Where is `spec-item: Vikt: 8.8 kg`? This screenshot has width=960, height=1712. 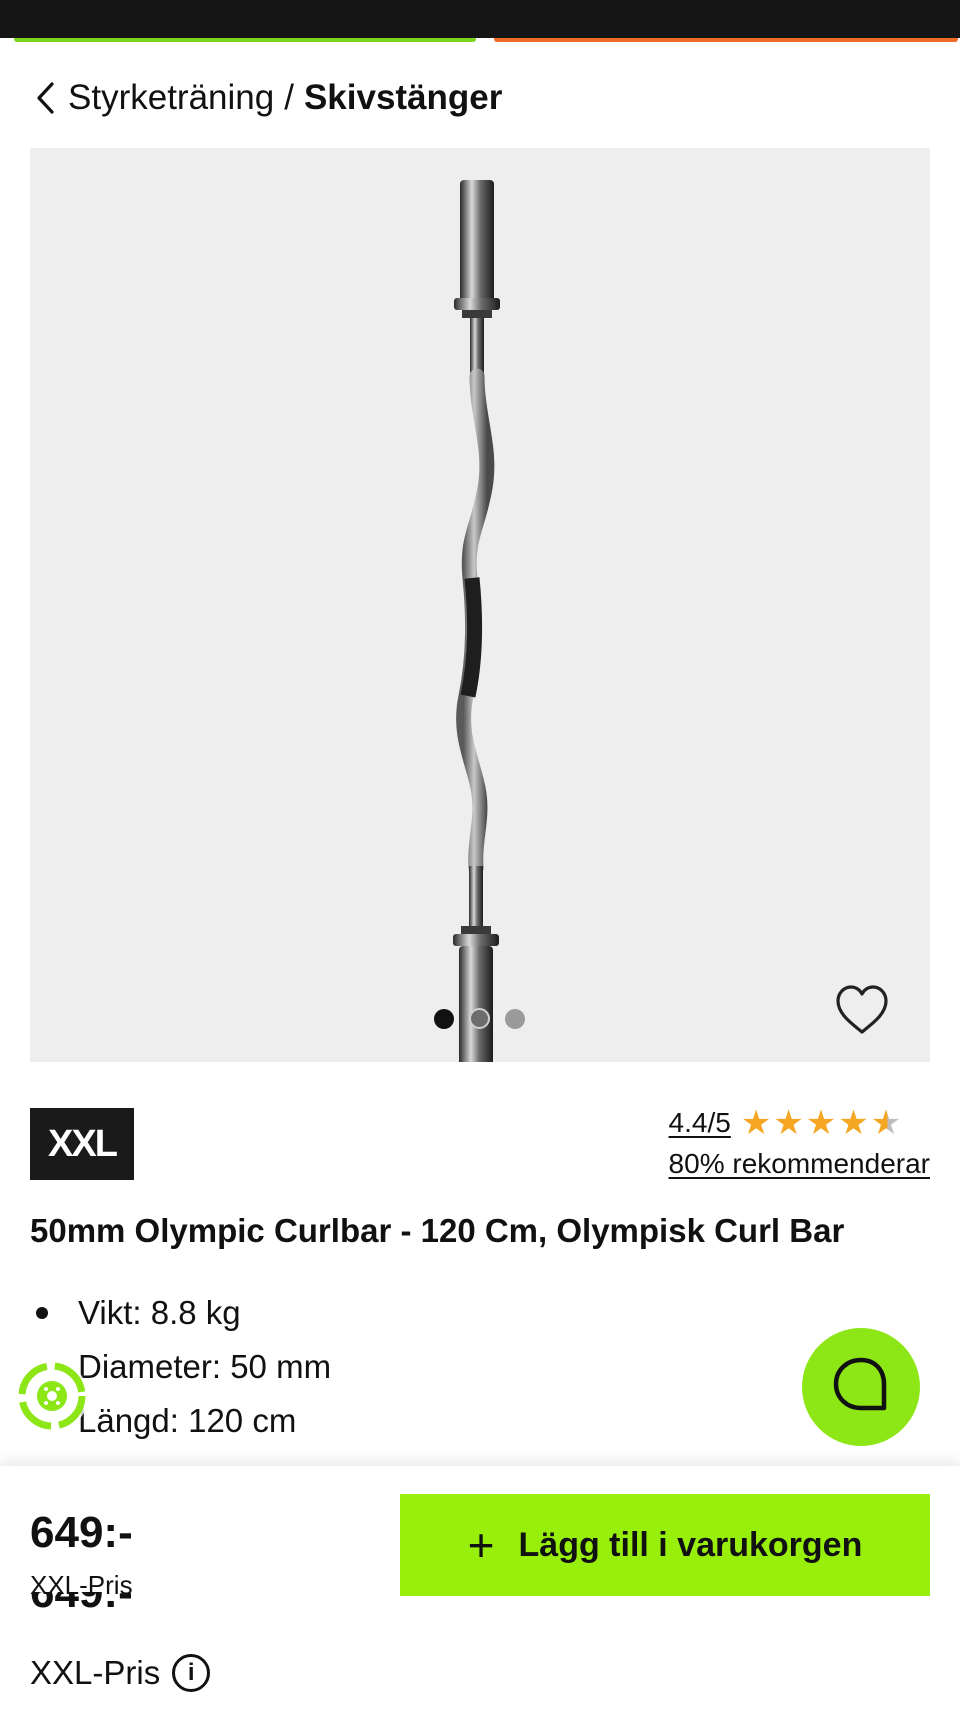 spec-item: Vikt: 8.8 kg is located at coordinates (180, 1313).